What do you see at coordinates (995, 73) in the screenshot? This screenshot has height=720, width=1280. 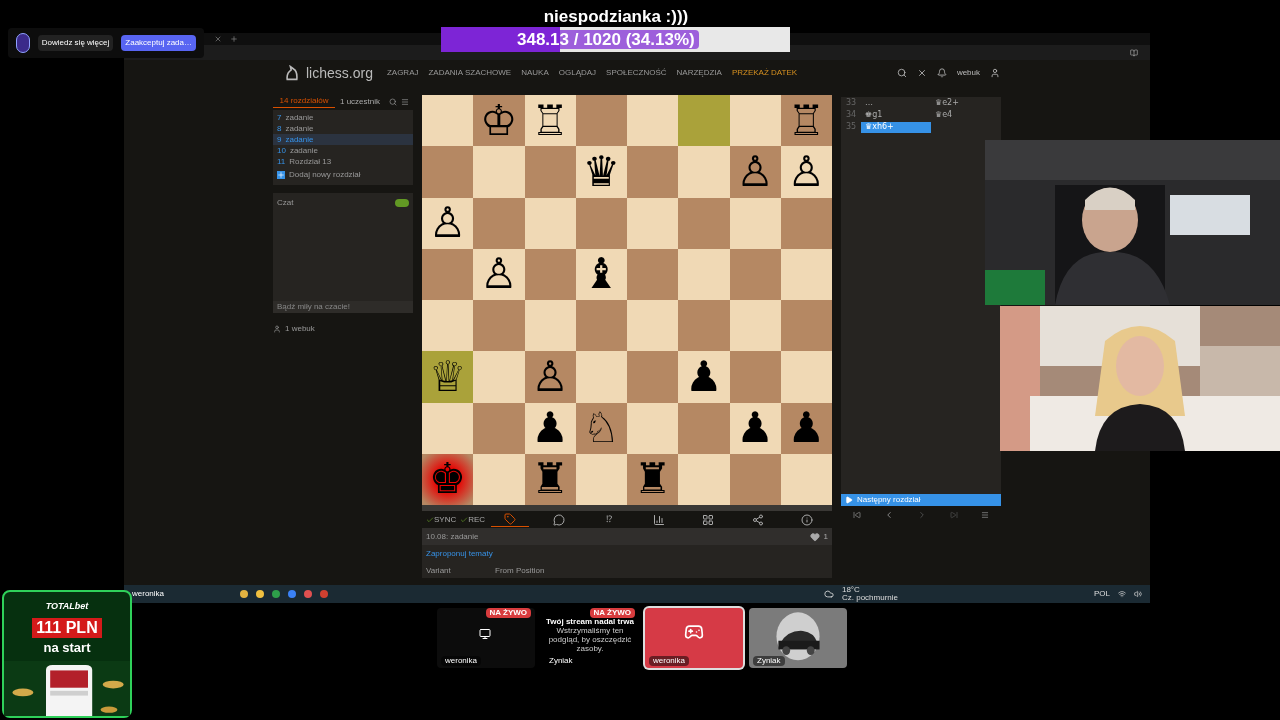 I see `user-icon` at bounding box center [995, 73].